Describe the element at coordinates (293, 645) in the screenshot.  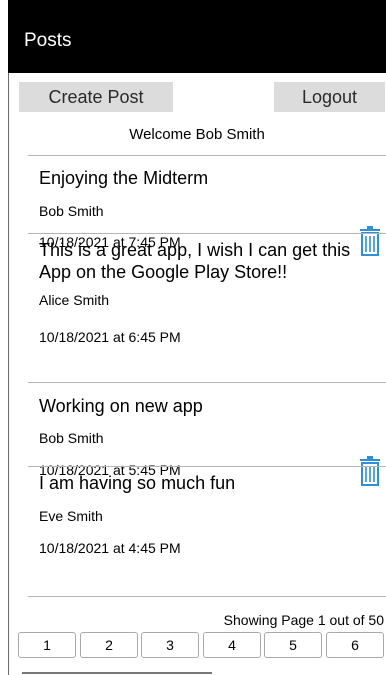
I see `page-button-5: 5` at that location.